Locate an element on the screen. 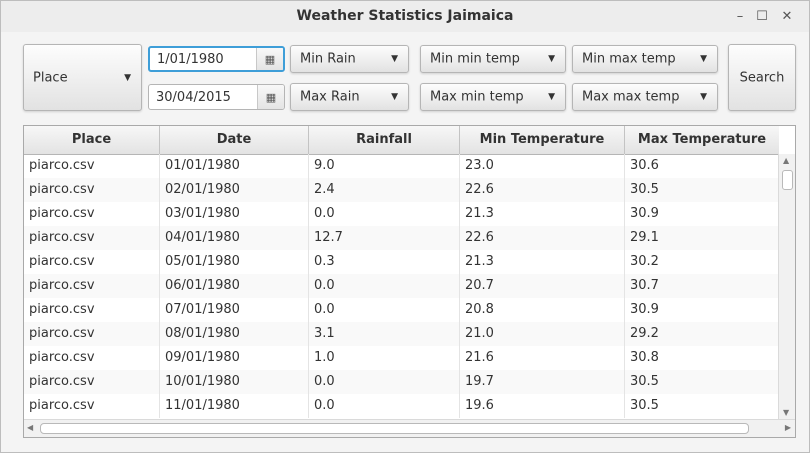  min-min-temp-combo: Min min temp ▼ is located at coordinates (493, 59).